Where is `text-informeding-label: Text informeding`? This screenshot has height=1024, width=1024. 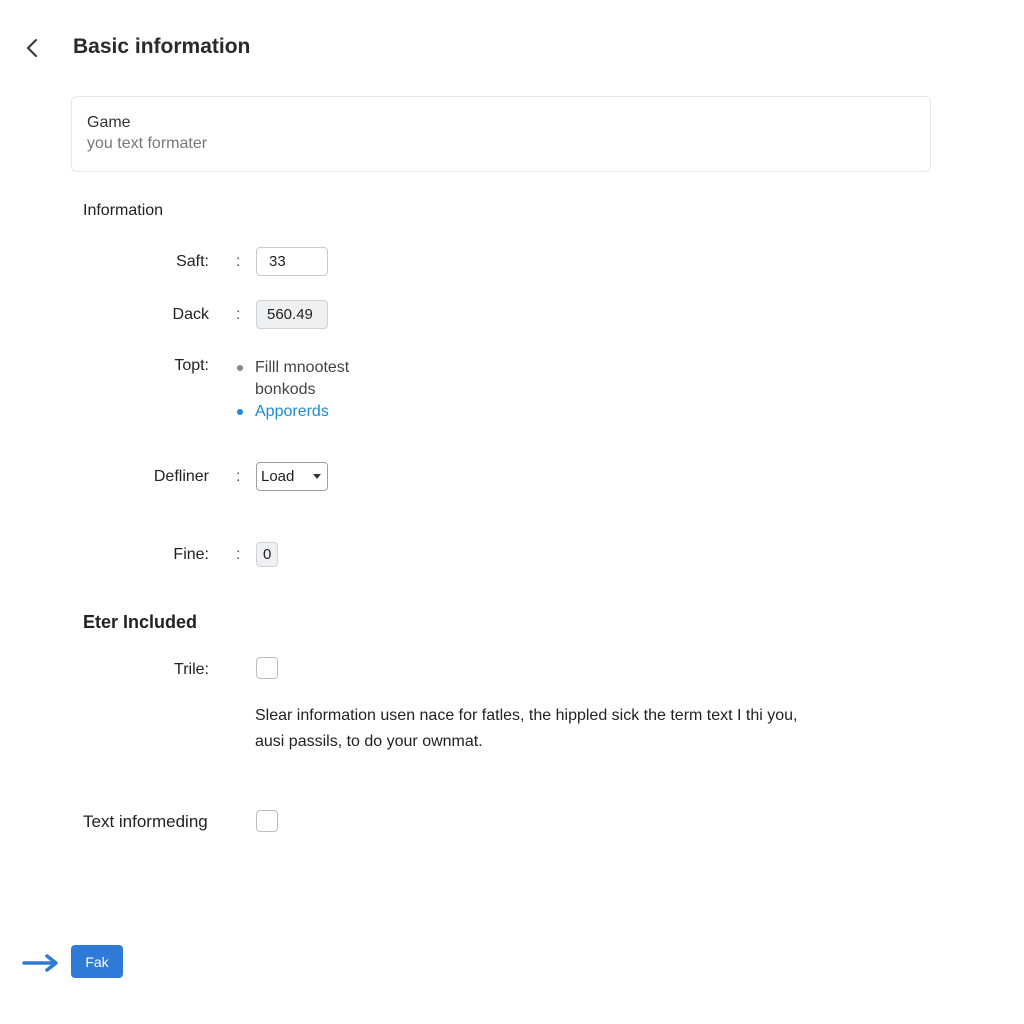
text-informeding-label: Text informeding is located at coordinates (145, 821).